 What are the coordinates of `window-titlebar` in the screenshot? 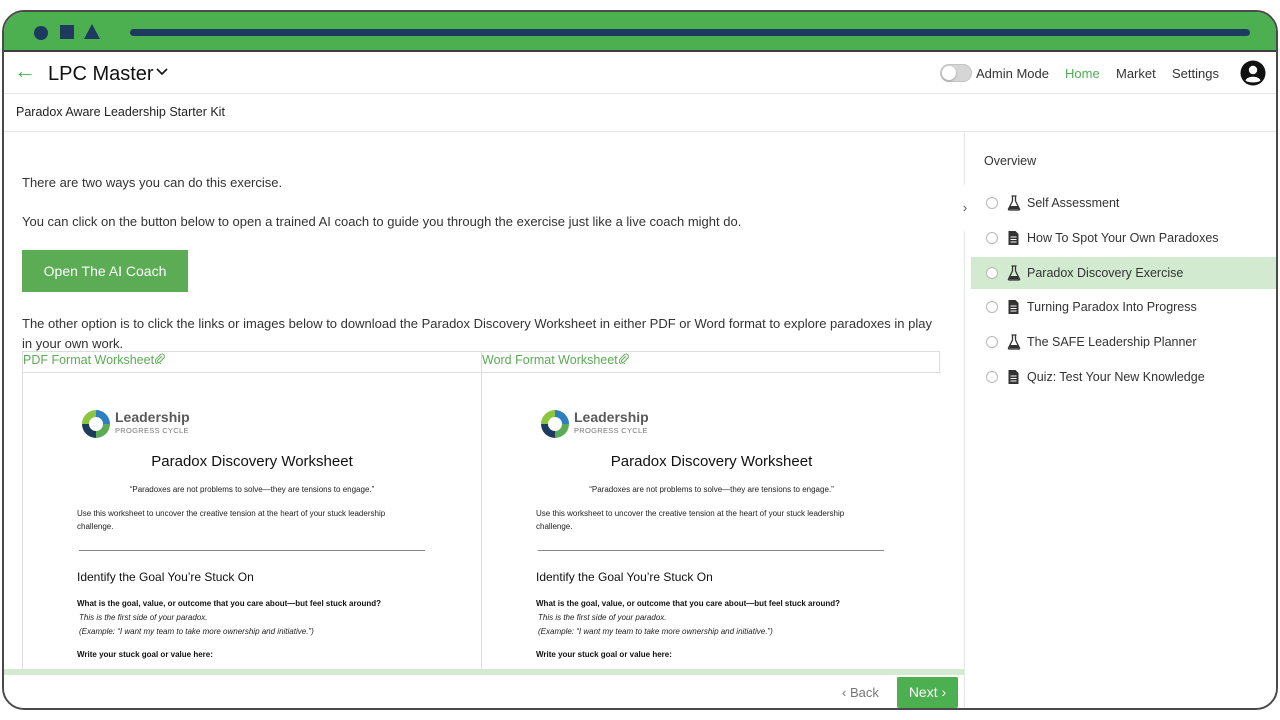 It's located at (640, 32).